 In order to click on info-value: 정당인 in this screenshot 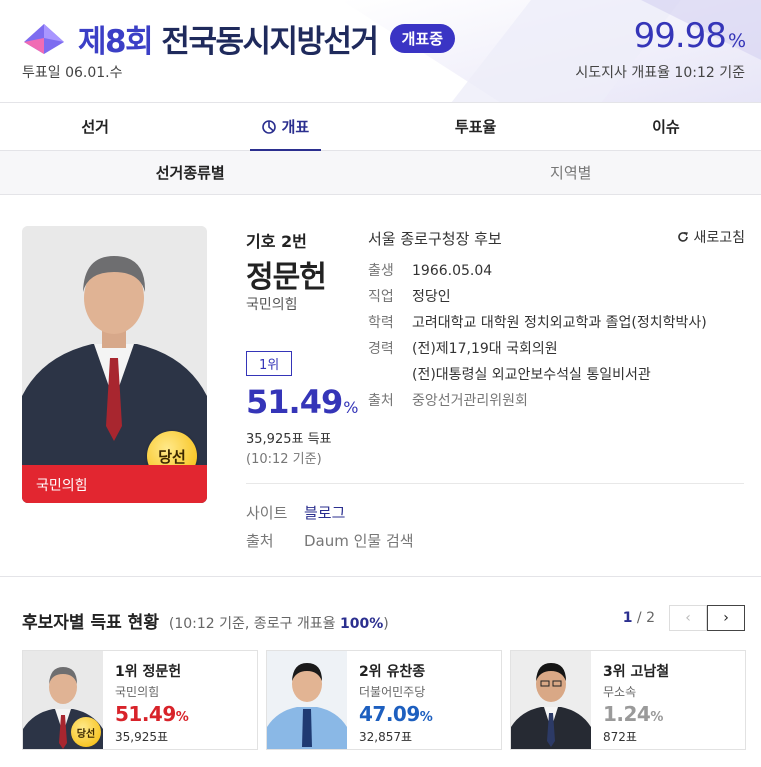, I will do `click(431, 297)`.